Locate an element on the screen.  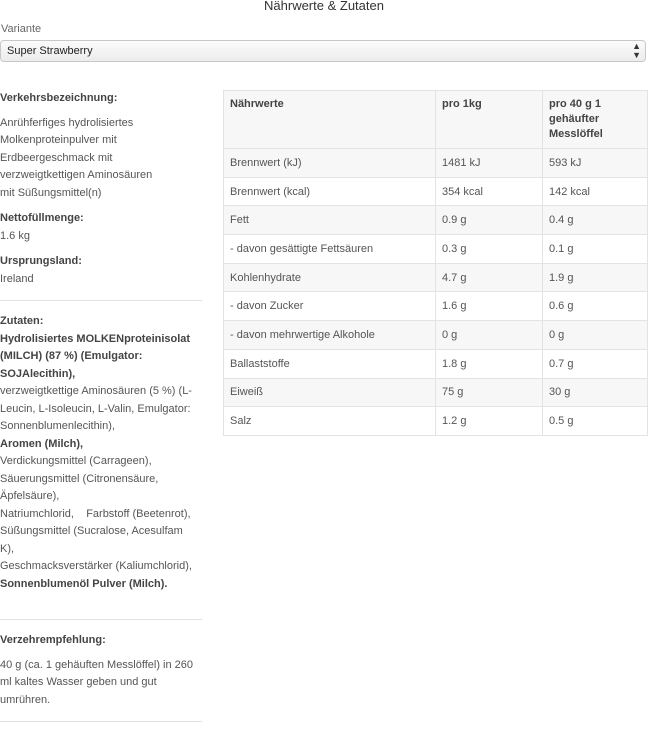
verkehrs-heading: Verkehrsbezeichnung: is located at coordinates (59, 98).